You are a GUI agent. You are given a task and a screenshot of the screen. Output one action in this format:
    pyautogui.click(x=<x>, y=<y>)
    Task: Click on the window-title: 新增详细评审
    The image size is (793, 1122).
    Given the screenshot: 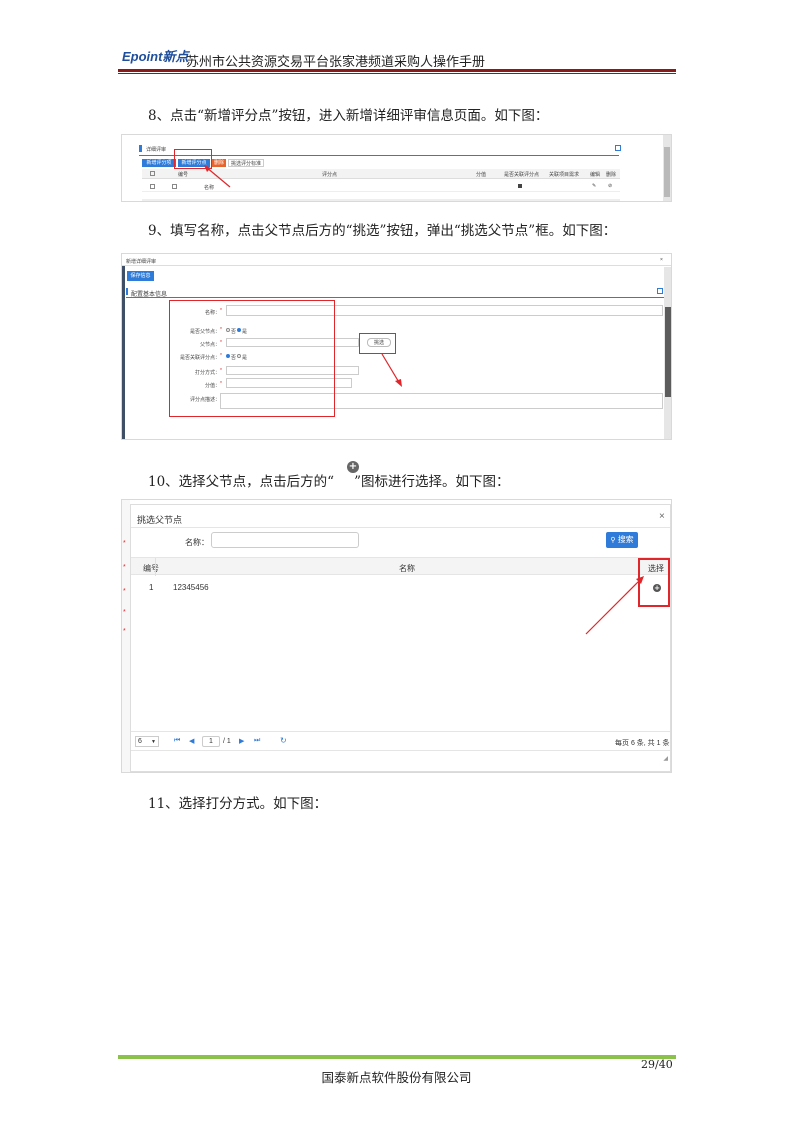 What is the action you would take?
    pyautogui.click(x=141, y=262)
    